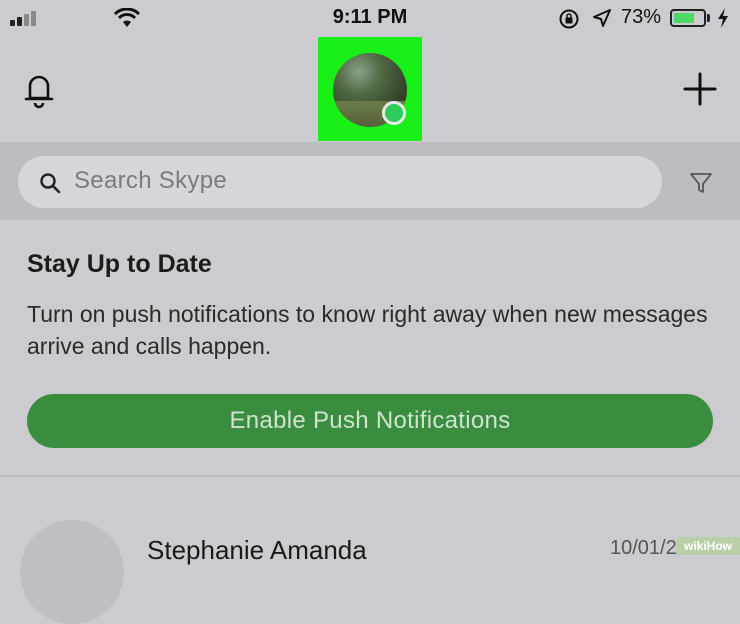 The height and width of the screenshot is (624, 740). Describe the element at coordinates (723, 18) in the screenshot. I see `charging-icon` at that location.